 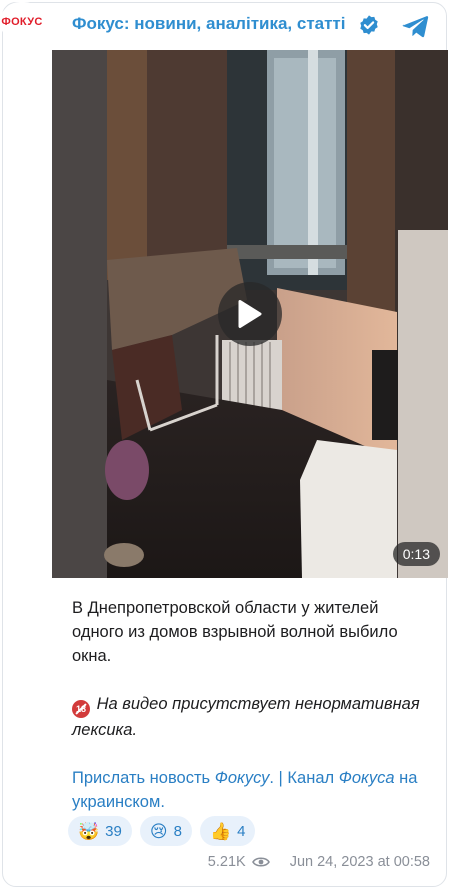 I want to click on channel-name: Фокус: новини, аналітика, статті, so click(x=209, y=24).